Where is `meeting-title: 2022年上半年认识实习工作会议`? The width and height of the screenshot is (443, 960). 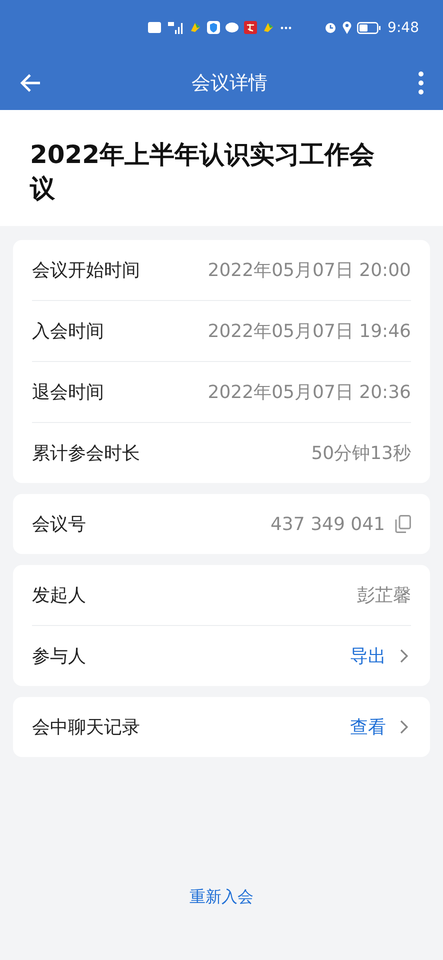
meeting-title: 2022年上半年认识实习工作会议 is located at coordinates (221, 168).